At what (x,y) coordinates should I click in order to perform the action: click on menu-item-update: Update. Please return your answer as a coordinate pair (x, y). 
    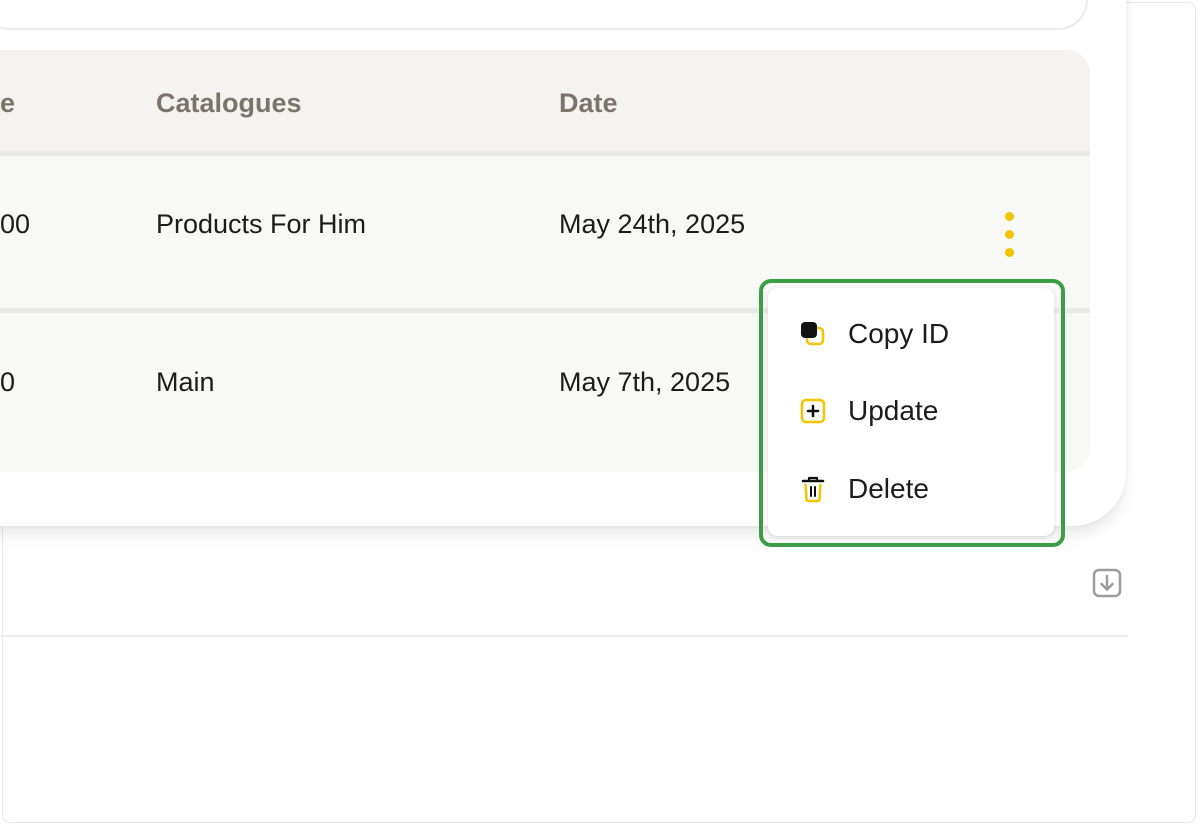
    Looking at the image, I should click on (911, 411).